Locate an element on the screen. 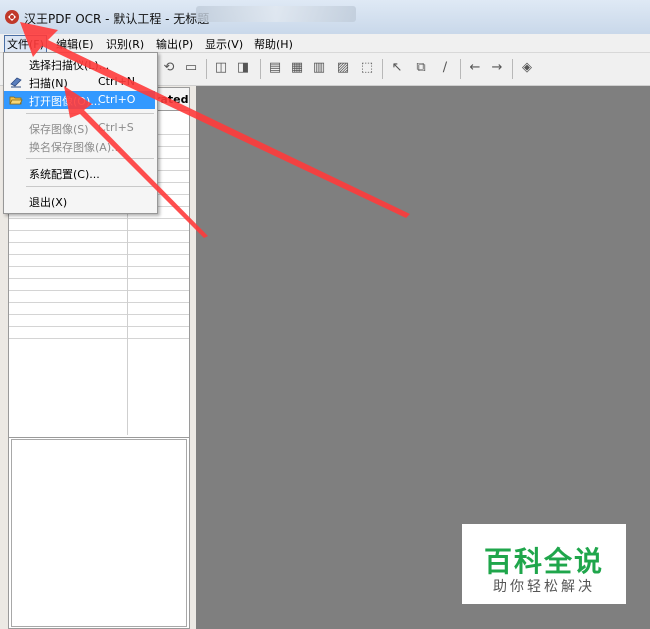  watermark-logo: 百科全说 助你轻松解决 is located at coordinates (544, 564).